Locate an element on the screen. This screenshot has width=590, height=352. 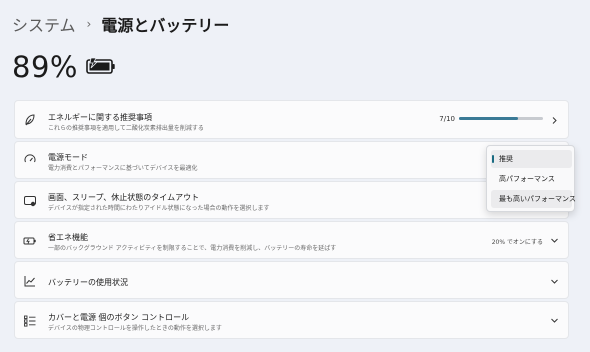
selected-indicator is located at coordinates (493, 159).